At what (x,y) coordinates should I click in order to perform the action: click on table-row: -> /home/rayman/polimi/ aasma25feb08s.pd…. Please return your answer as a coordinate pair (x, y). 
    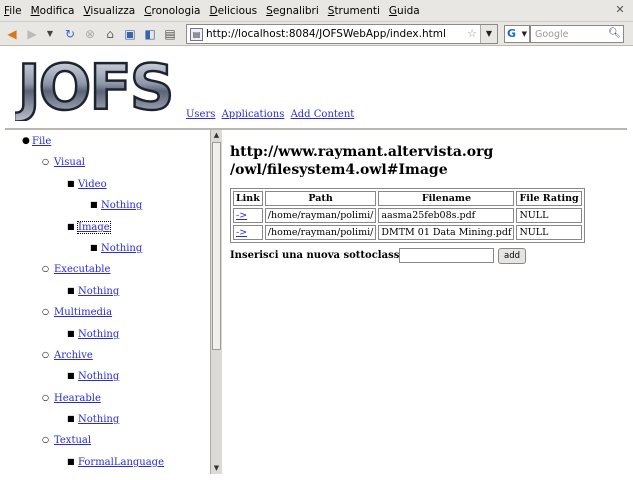
    Looking at the image, I should click on (407, 215).